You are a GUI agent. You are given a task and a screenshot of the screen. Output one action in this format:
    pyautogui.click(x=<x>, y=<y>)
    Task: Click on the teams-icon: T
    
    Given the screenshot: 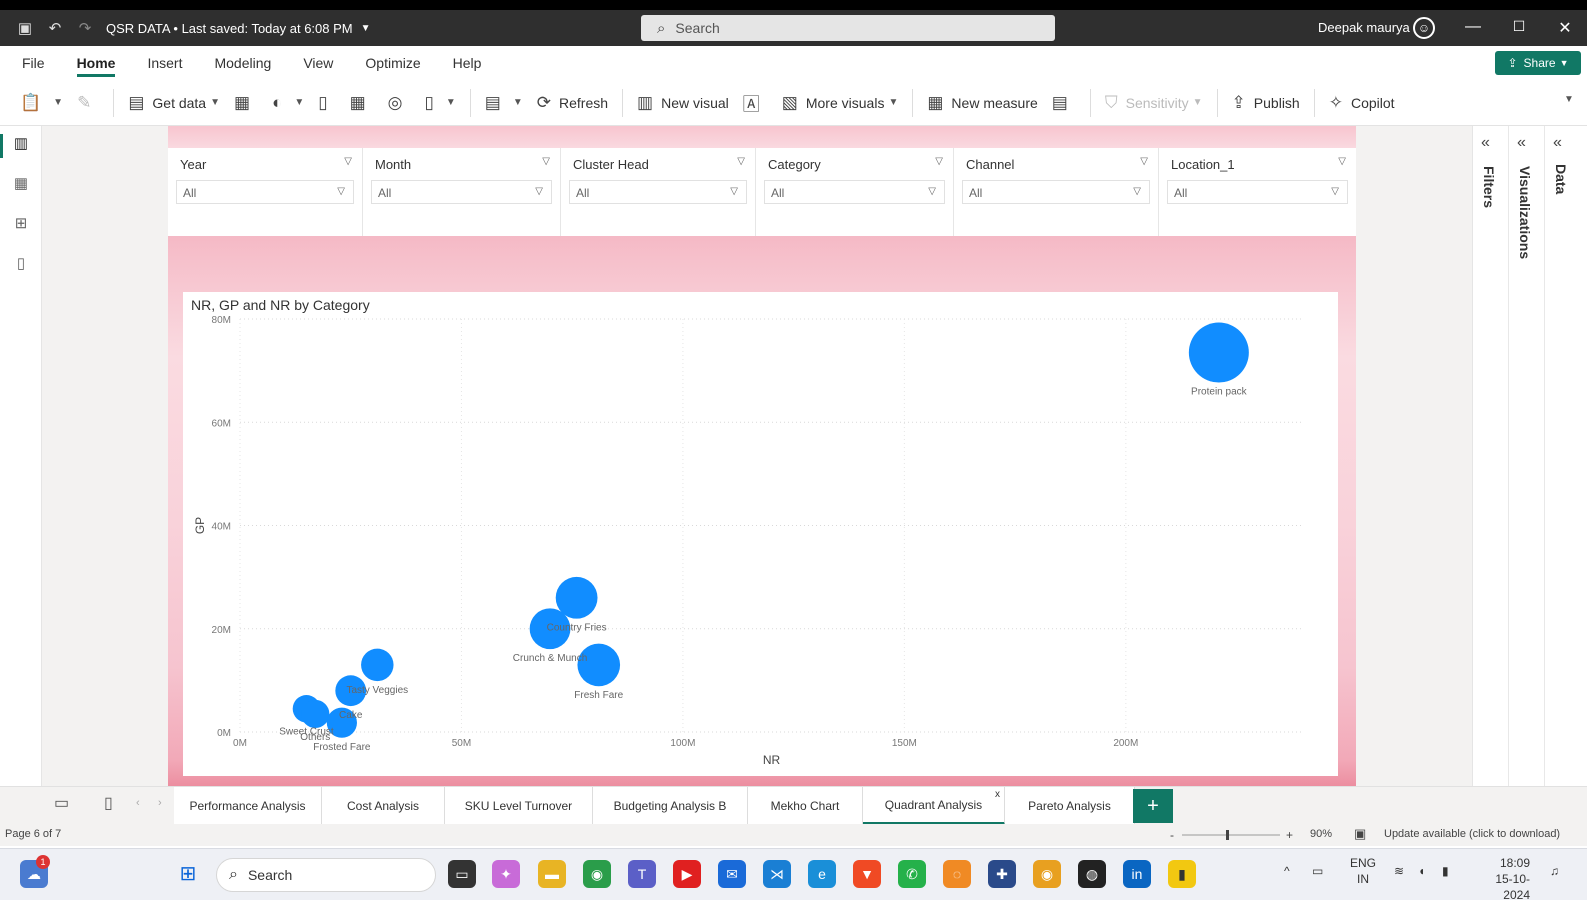 What is the action you would take?
    pyautogui.click(x=642, y=874)
    